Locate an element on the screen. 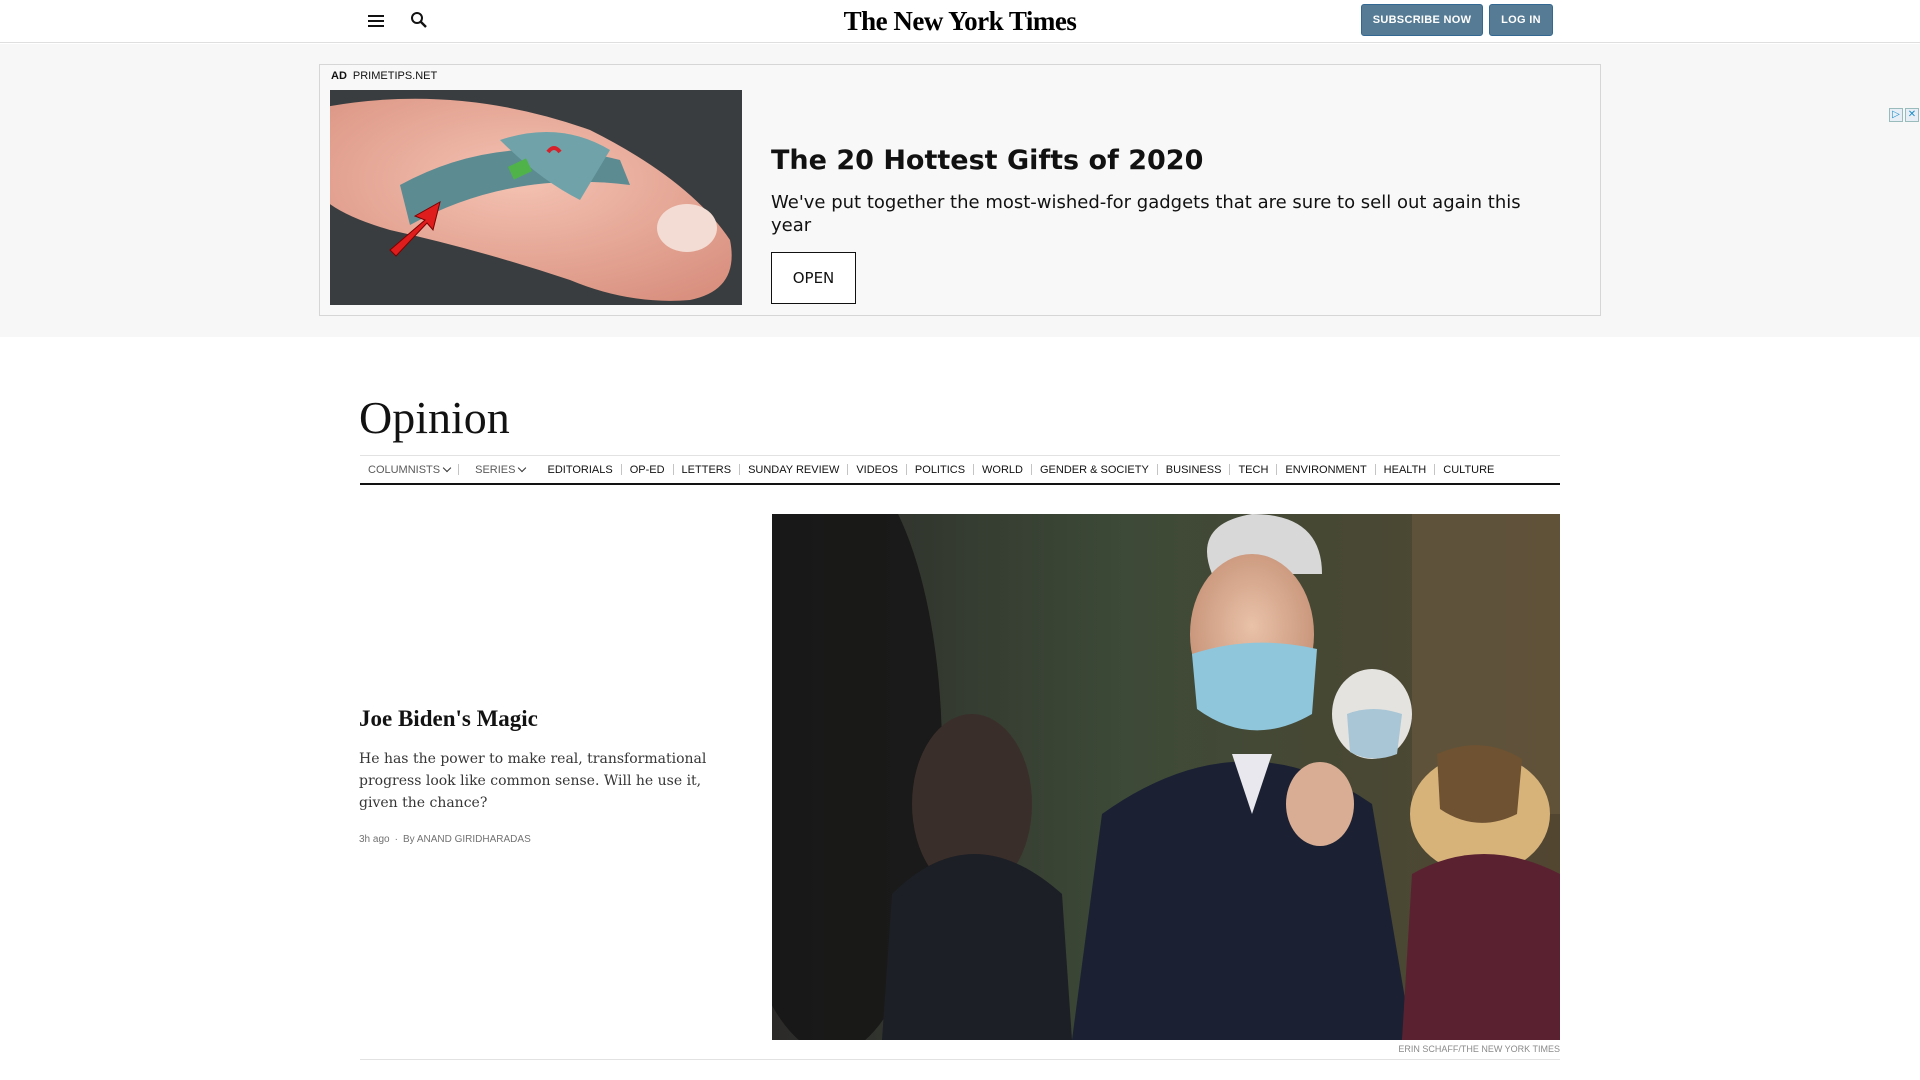 This screenshot has width=1920, height=1080. nav-business: BUSINESS is located at coordinates (1194, 470).